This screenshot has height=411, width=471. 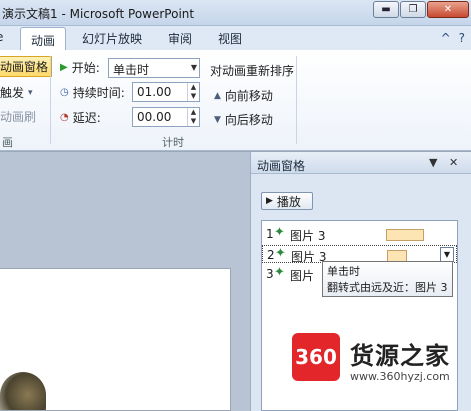 I want to click on tab-animations: 动画, so click(x=43, y=39).